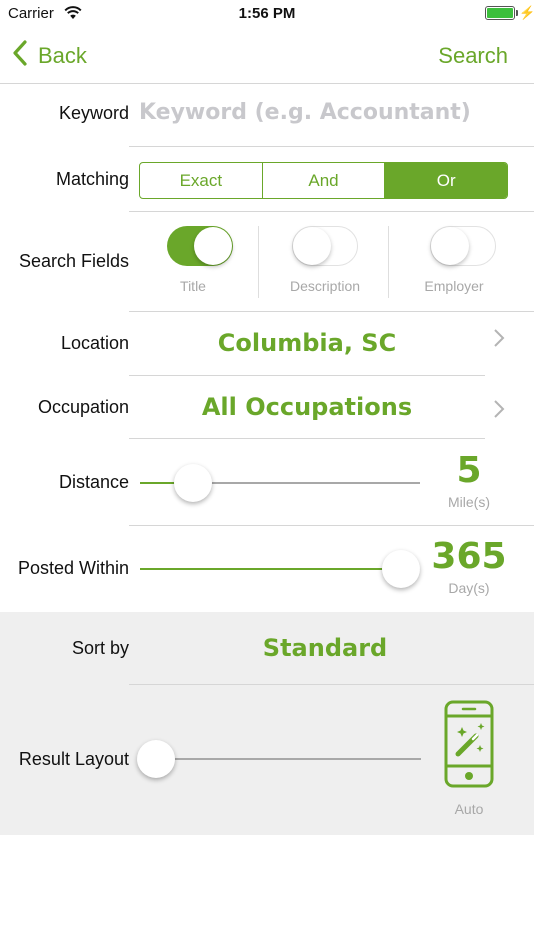 Image resolution: width=534 pixels, height=950 pixels. I want to click on distance-slider, so click(280, 483).